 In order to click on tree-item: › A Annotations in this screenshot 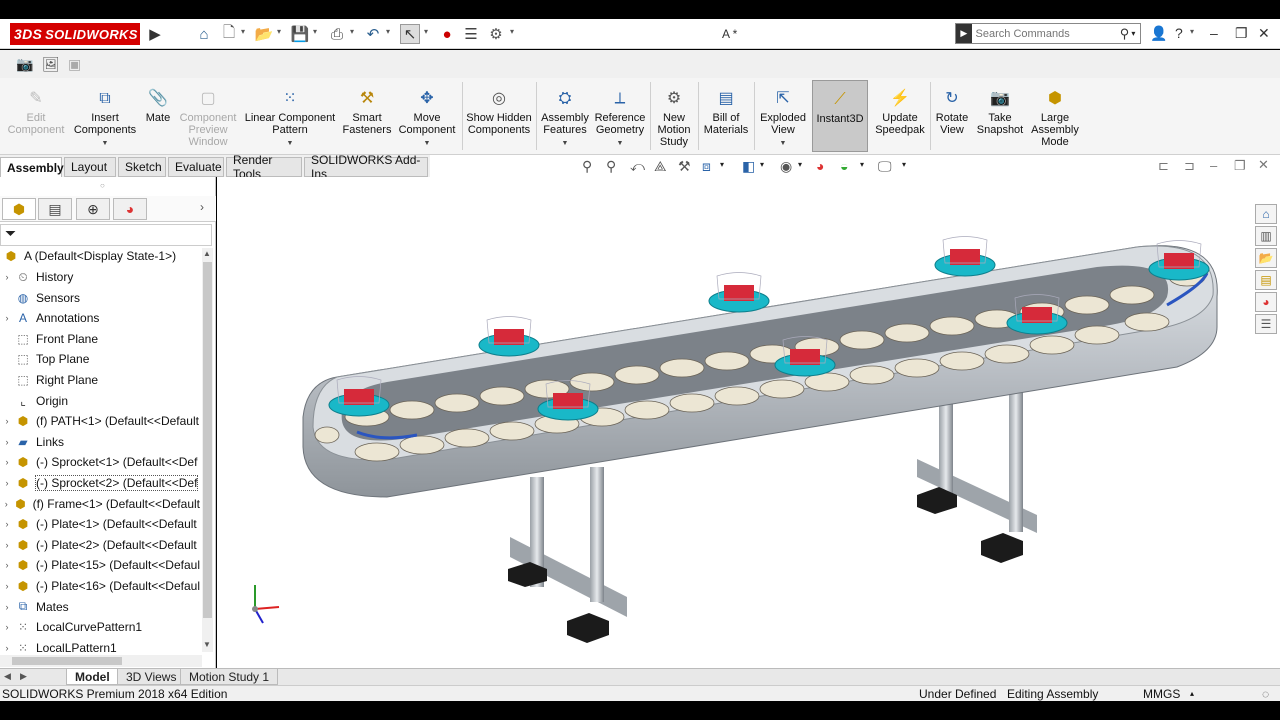, I will do `click(100, 318)`.